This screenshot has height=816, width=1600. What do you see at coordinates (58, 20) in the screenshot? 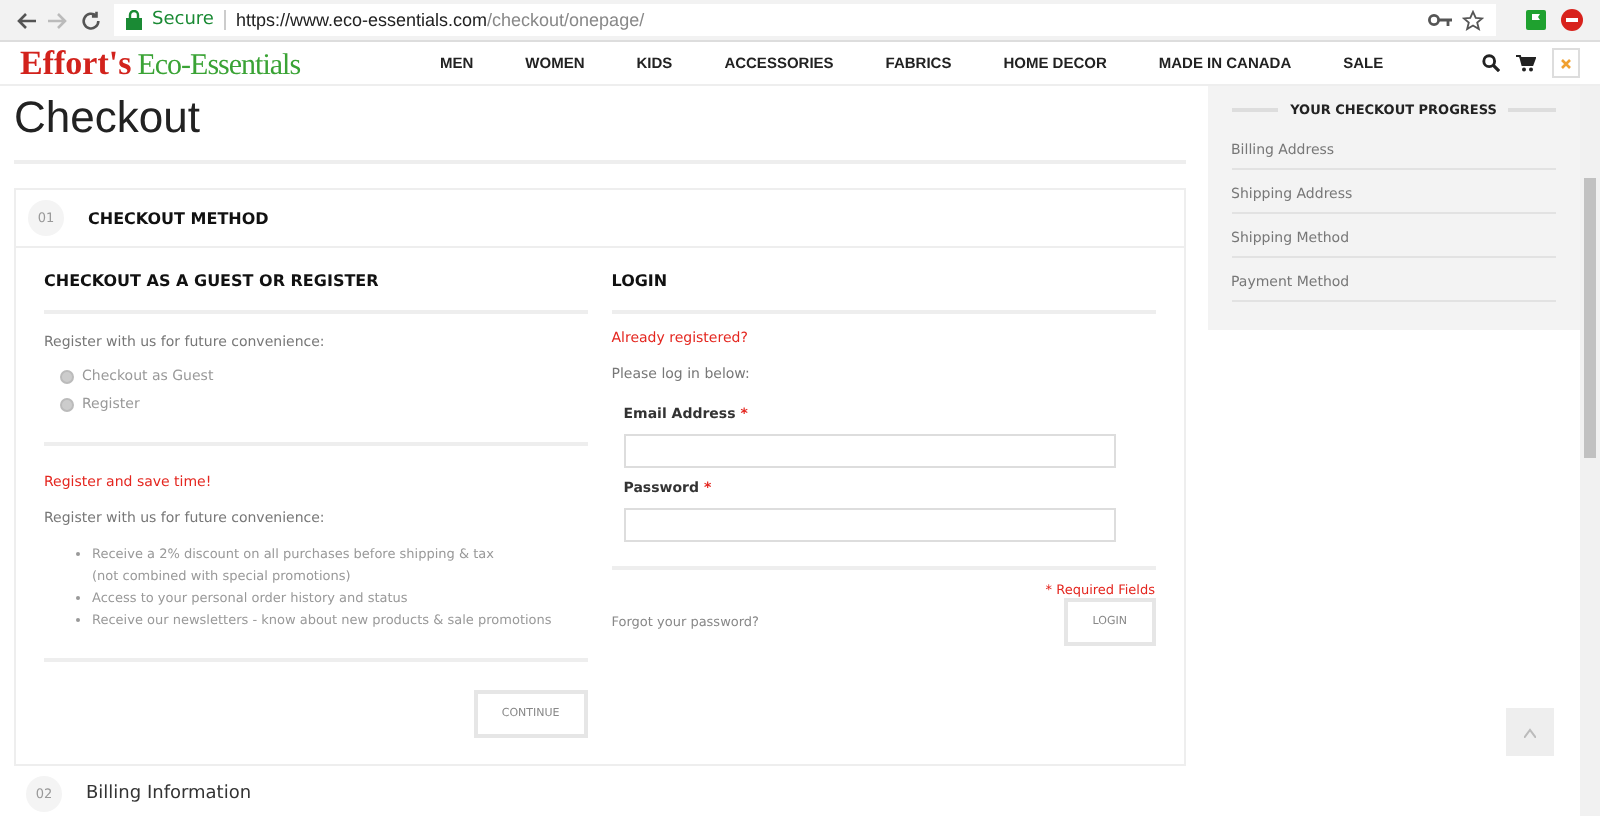
I see `forward-icon` at bounding box center [58, 20].